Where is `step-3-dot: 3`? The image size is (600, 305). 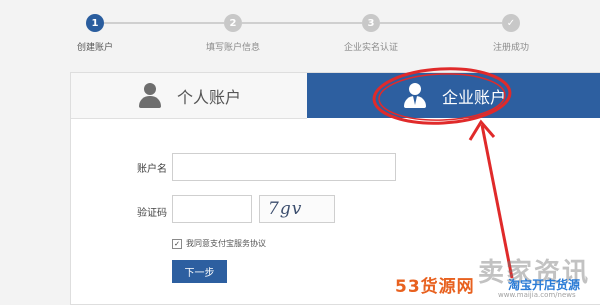 step-3-dot: 3 is located at coordinates (371, 23).